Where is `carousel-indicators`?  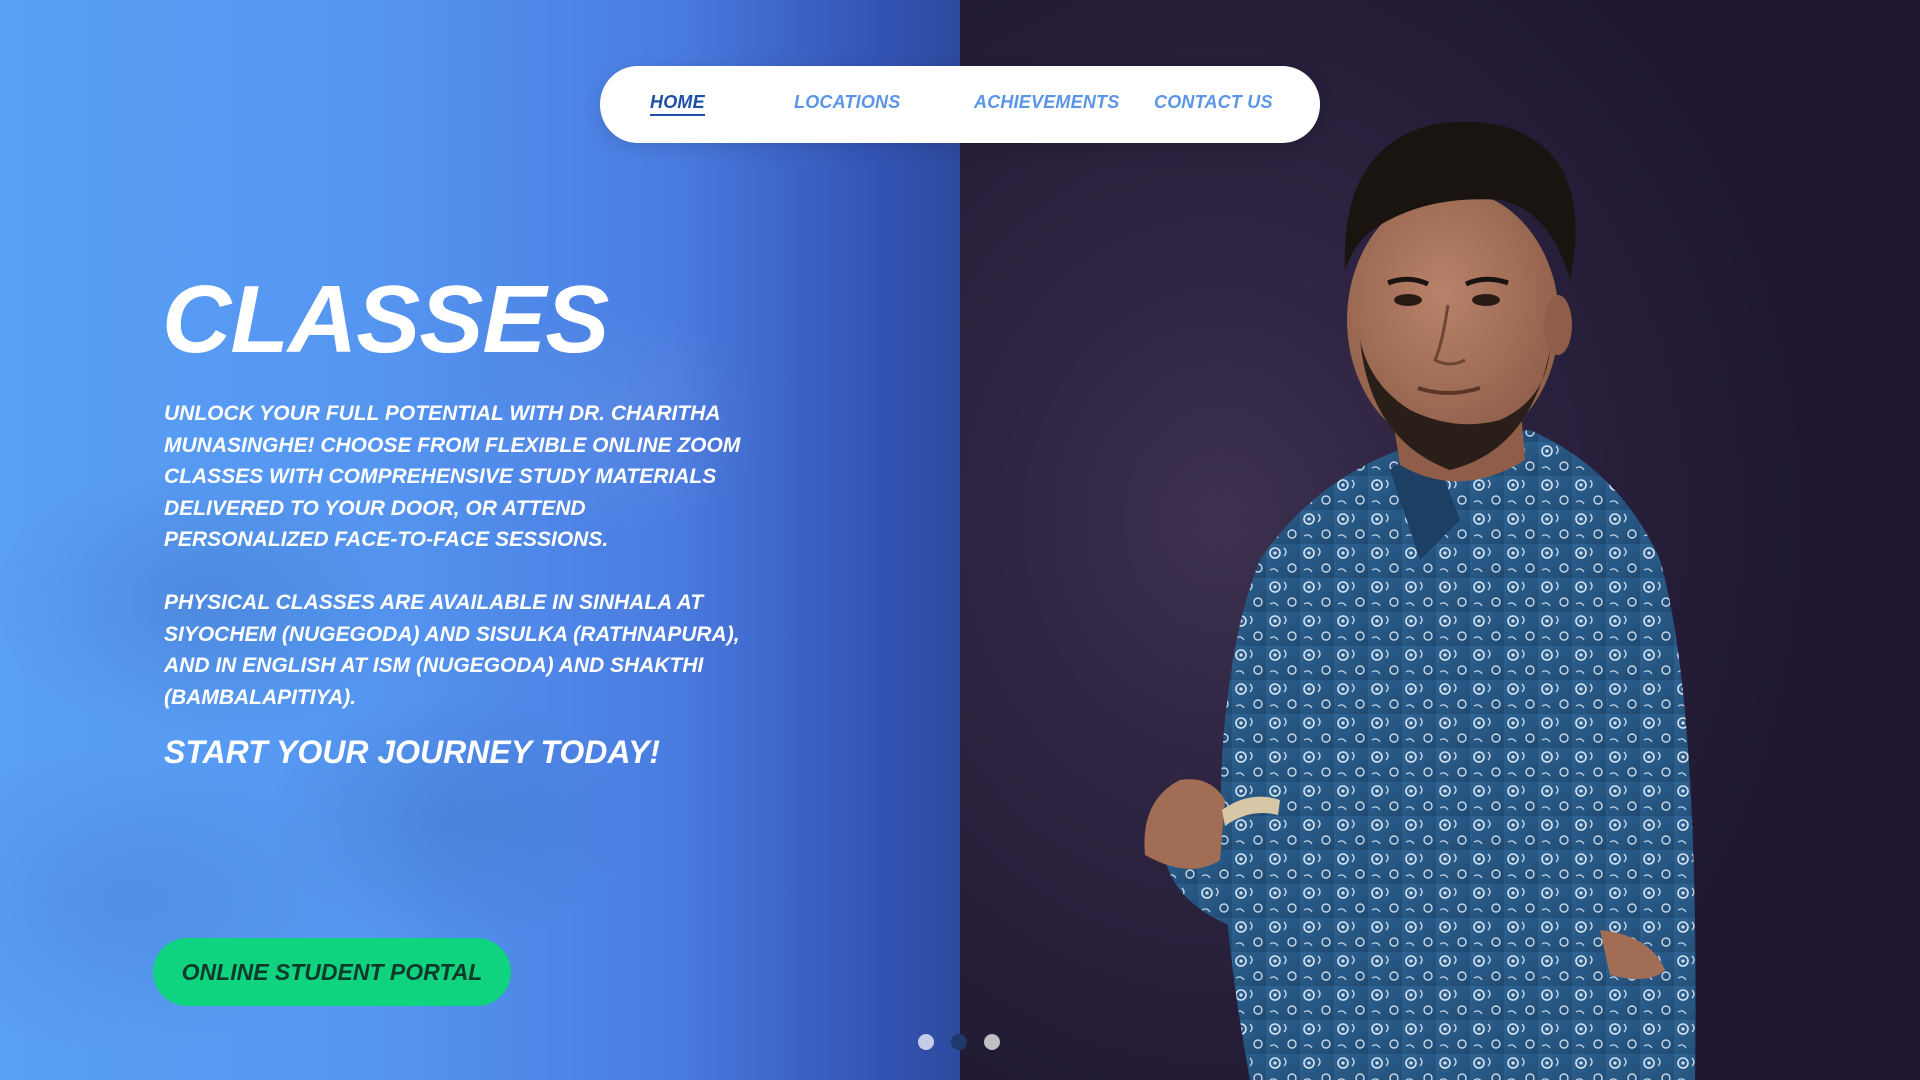 carousel-indicators is located at coordinates (960, 1042).